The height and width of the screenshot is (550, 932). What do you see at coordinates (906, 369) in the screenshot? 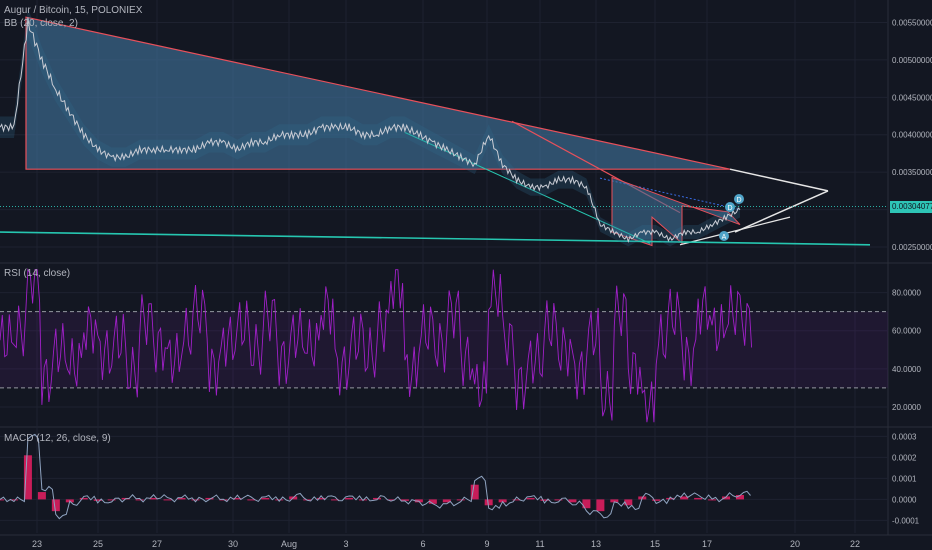
I see `rsi-tick-label: 40.0000` at bounding box center [906, 369].